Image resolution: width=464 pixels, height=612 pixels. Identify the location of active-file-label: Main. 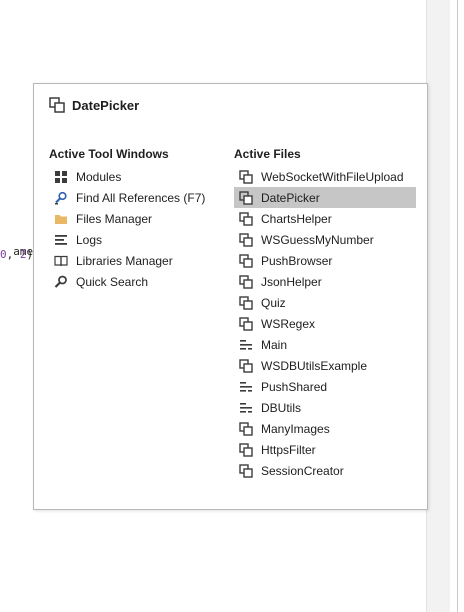
(274, 344).